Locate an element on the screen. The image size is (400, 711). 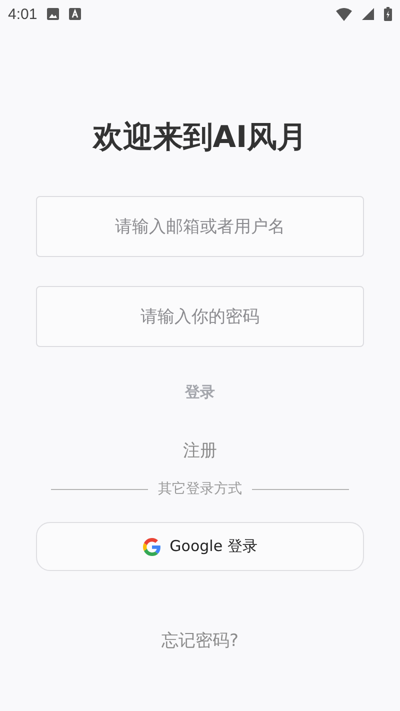
google-login-button: Google 登录 is located at coordinates (200, 546).